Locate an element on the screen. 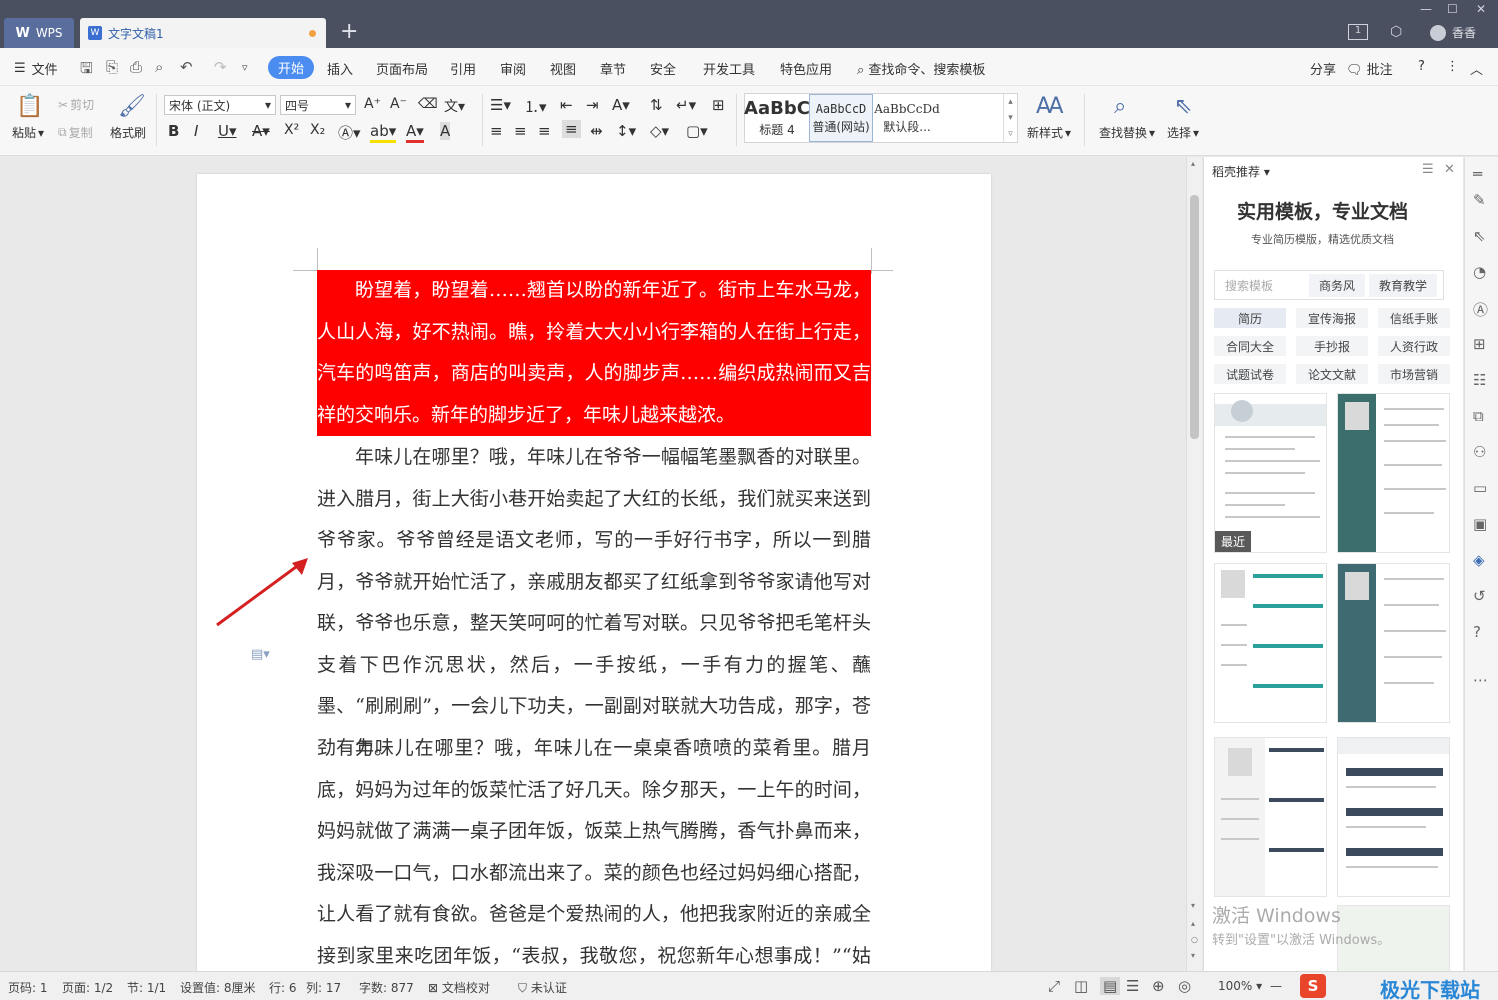  tab-security: 安全 is located at coordinates (663, 68).